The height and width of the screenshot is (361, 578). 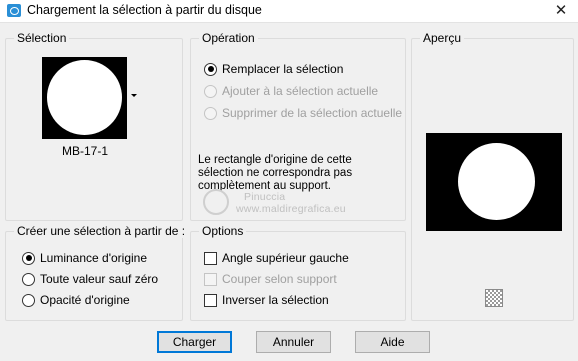 I want to click on cancel-button: Annuler, so click(x=293, y=342).